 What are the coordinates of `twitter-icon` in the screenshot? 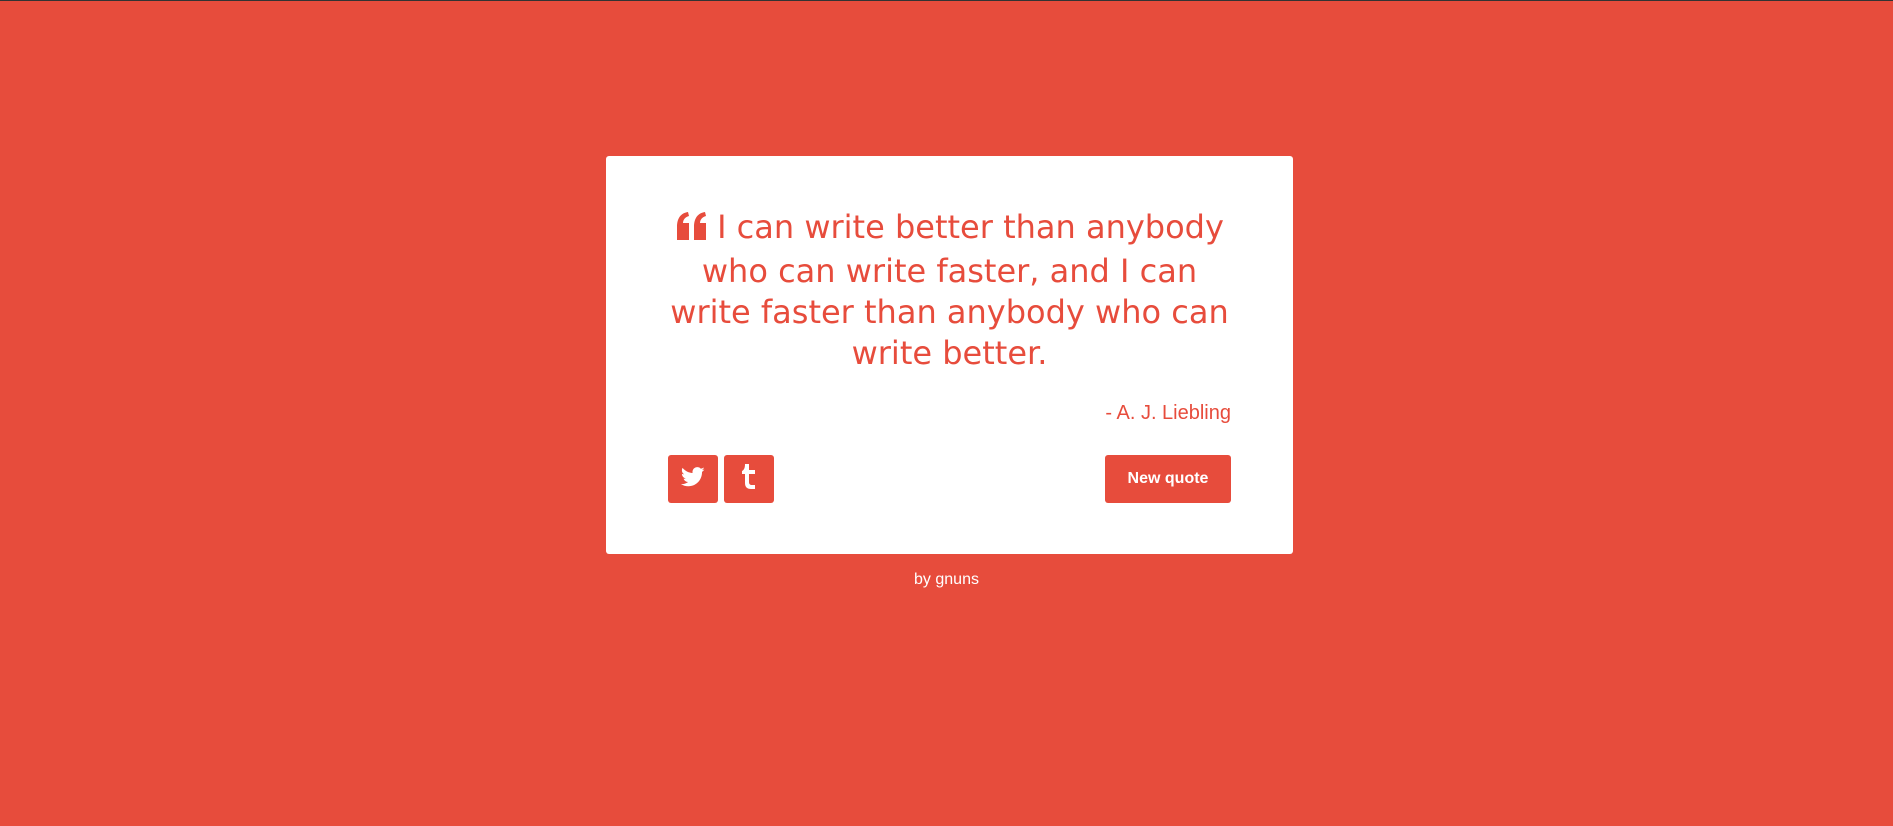 It's located at (692, 479).